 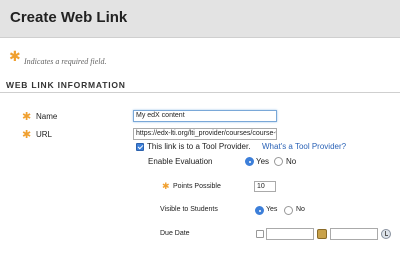 What do you see at coordinates (175, 233) in the screenshot?
I see `due-date-label: Due Date` at bounding box center [175, 233].